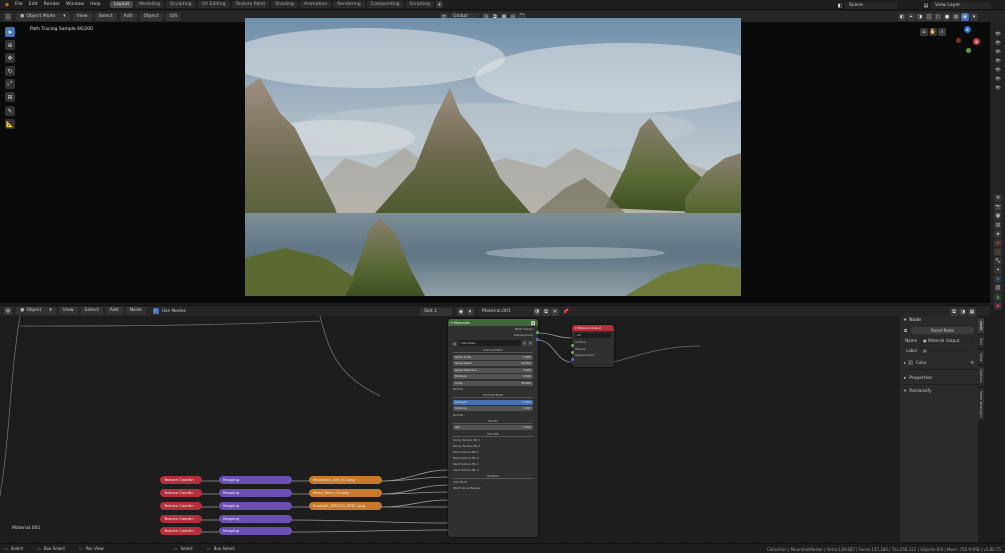 The image size is (1005, 553). I want to click on backdrop-icon: ▦, so click(972, 311).